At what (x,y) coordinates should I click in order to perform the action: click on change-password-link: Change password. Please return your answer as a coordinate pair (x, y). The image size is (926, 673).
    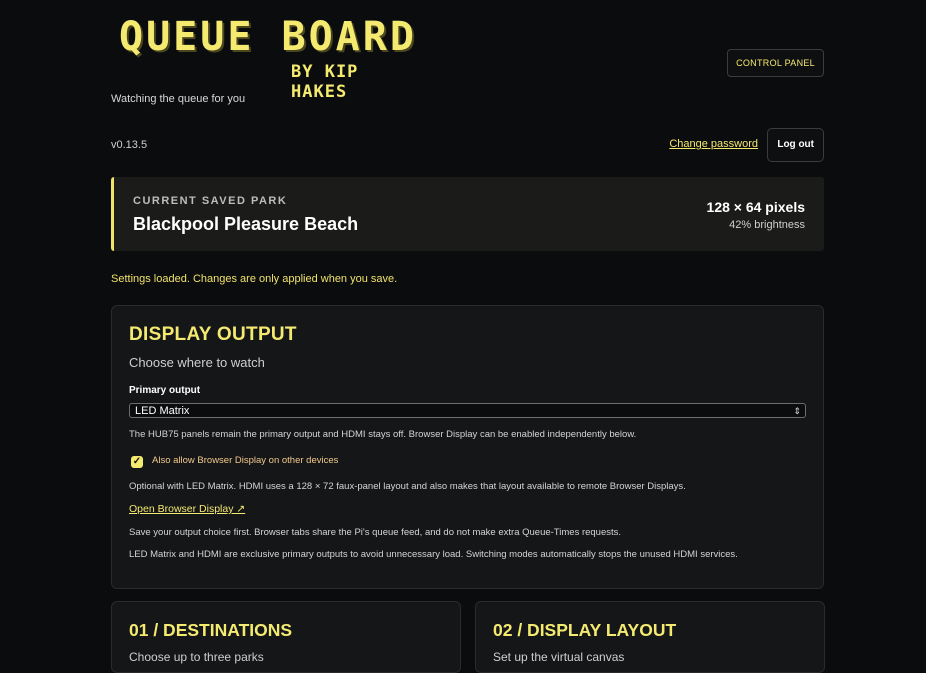
    Looking at the image, I should click on (713, 144).